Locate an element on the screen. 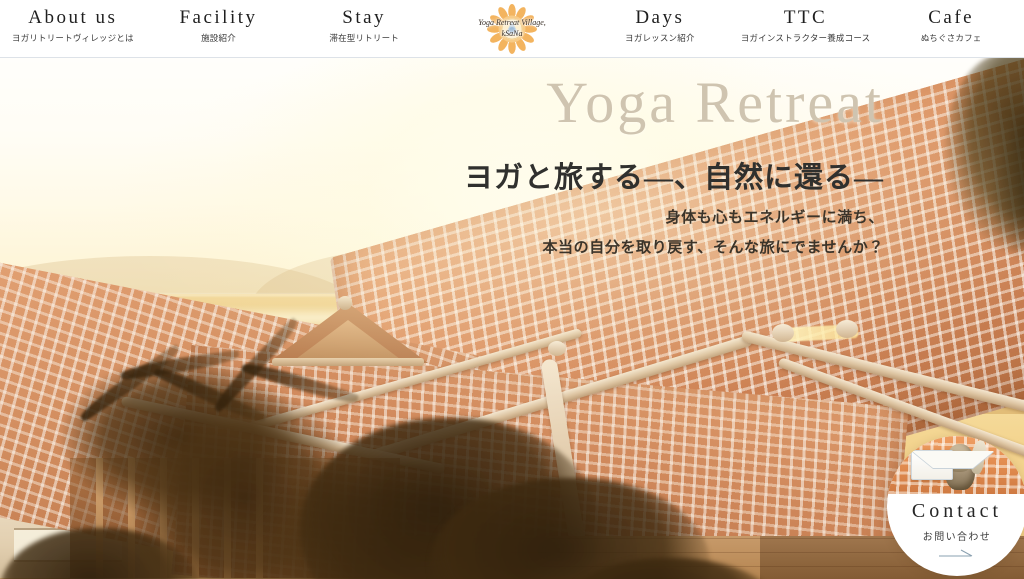 This screenshot has height=579, width=1024. envelope-icon is located at coordinates (932, 465).